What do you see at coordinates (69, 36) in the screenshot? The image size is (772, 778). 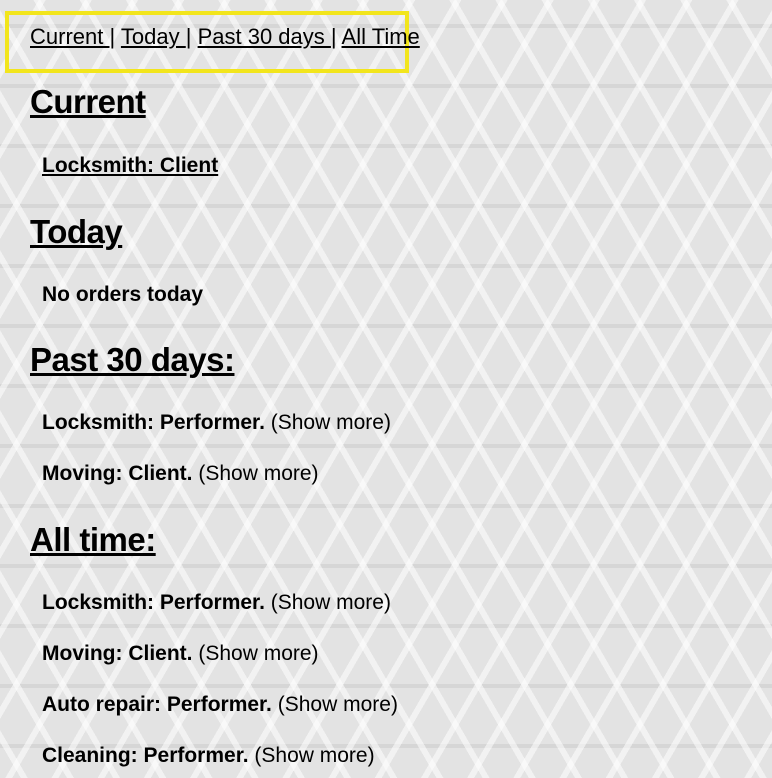 I see `nav-link-current: Current` at bounding box center [69, 36].